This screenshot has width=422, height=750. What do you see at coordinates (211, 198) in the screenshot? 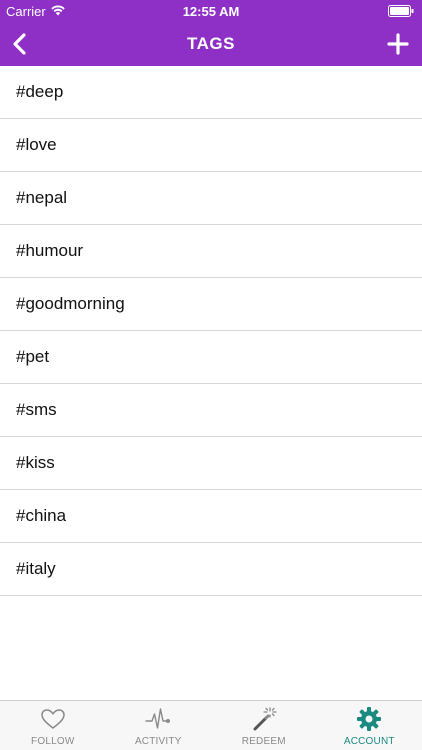
I see `tag-row-nepal: #nepal` at bounding box center [211, 198].